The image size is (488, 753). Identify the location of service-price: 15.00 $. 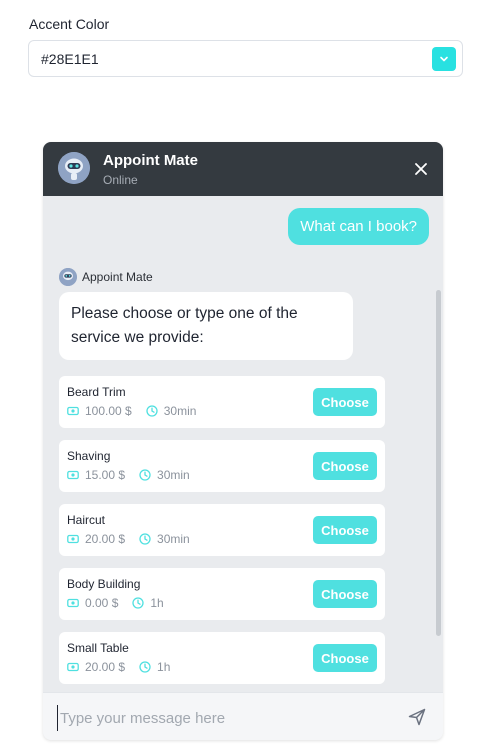
(105, 475).